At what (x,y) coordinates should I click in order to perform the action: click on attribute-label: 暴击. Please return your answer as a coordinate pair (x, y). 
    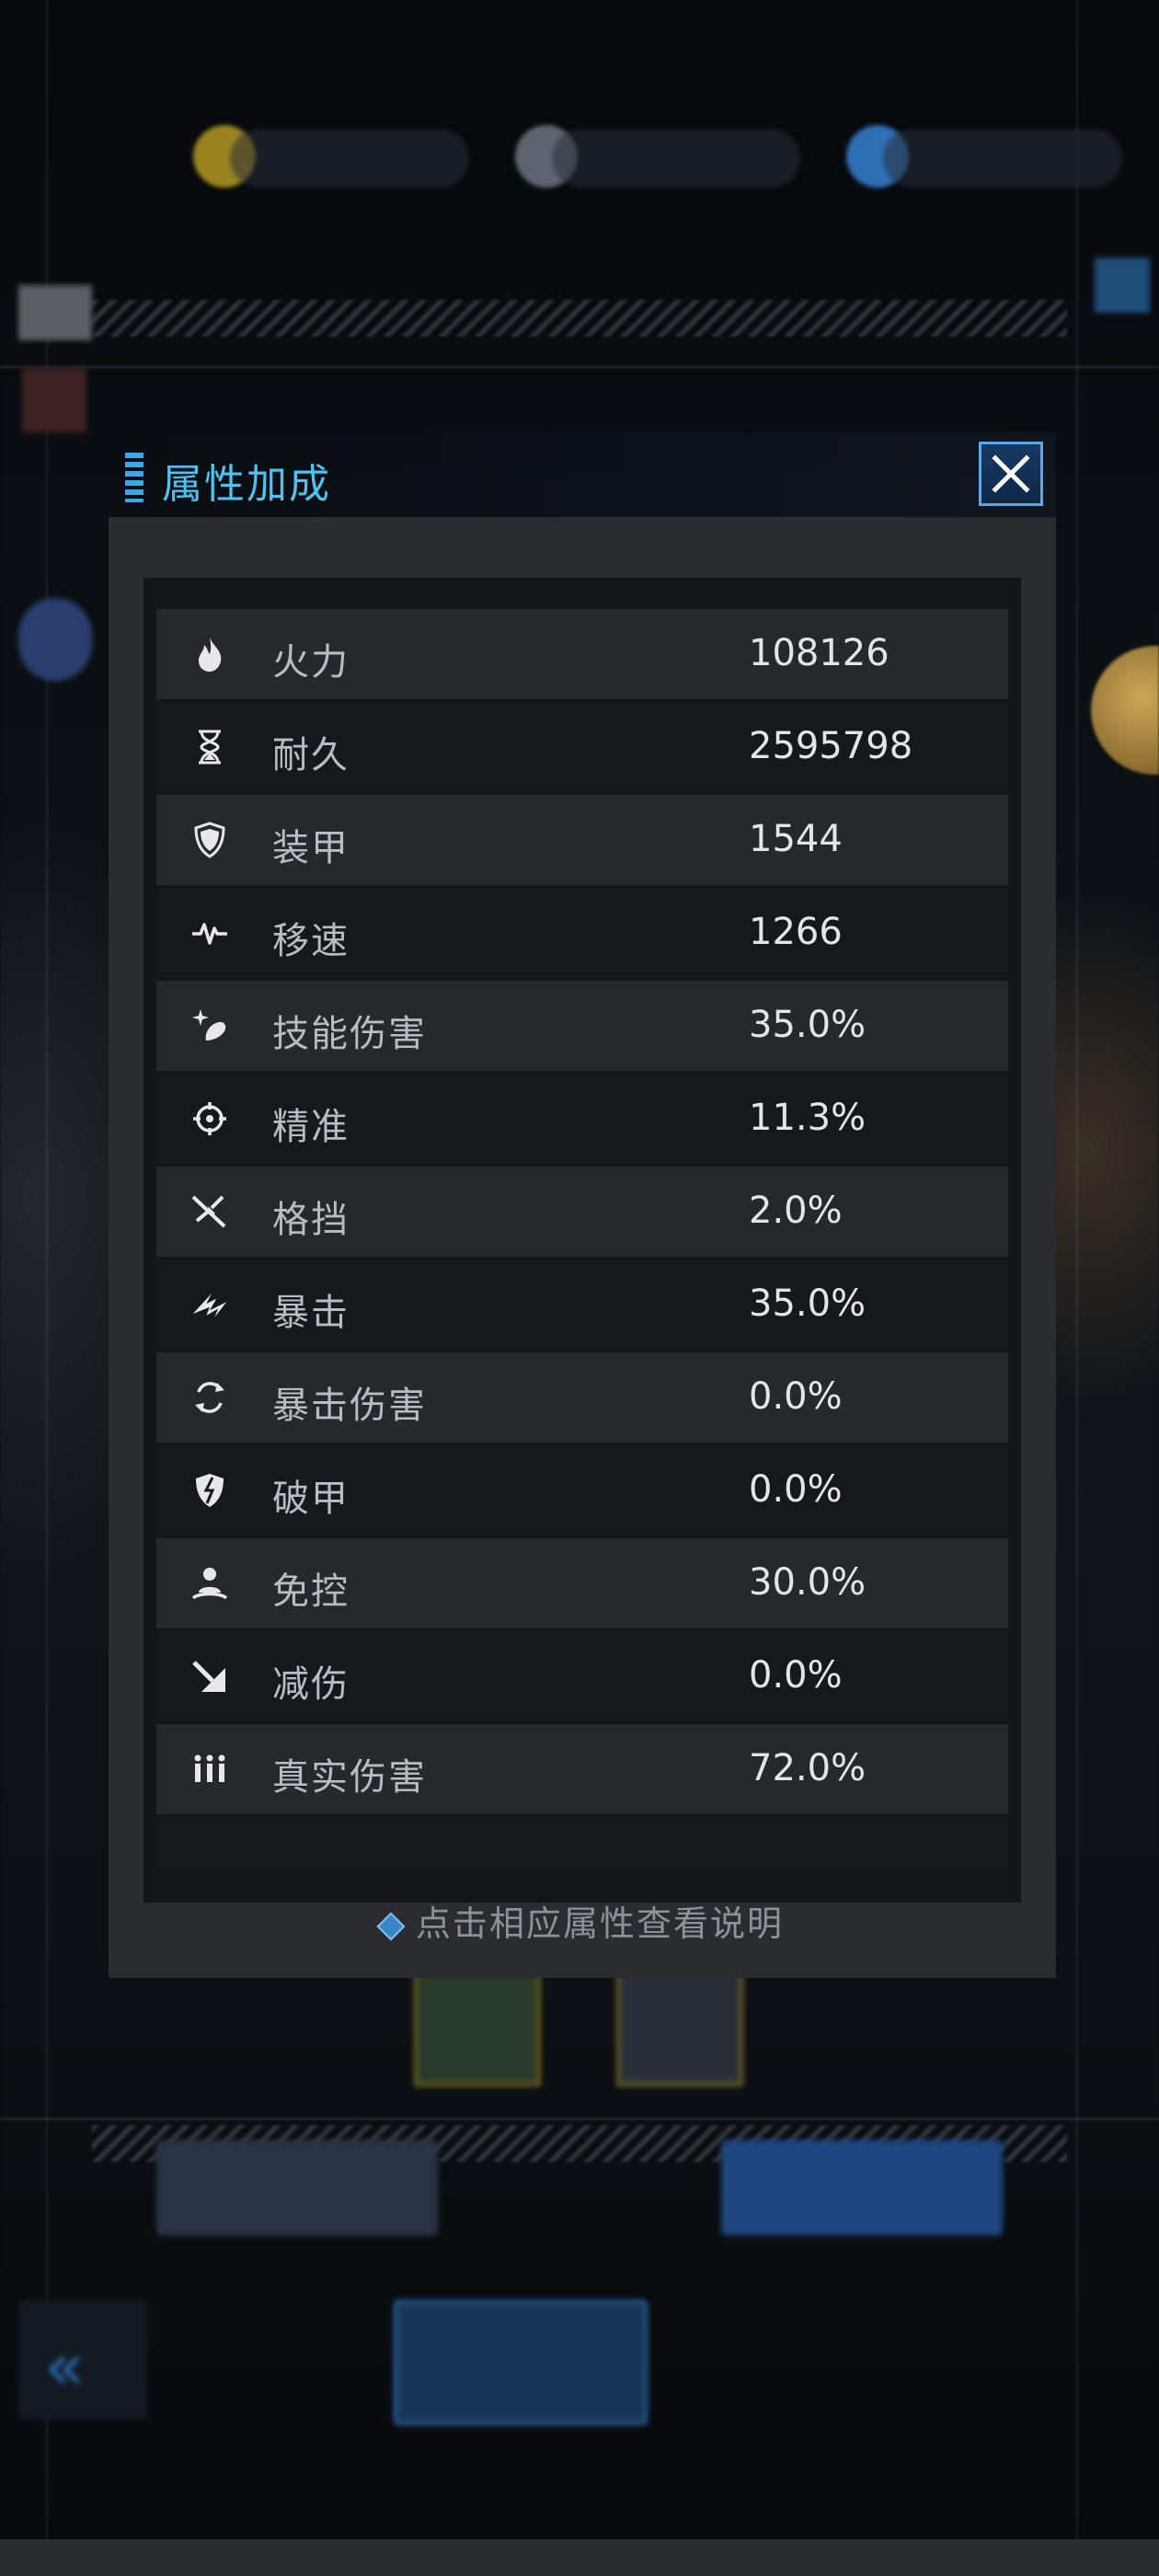
    Looking at the image, I should click on (311, 1313).